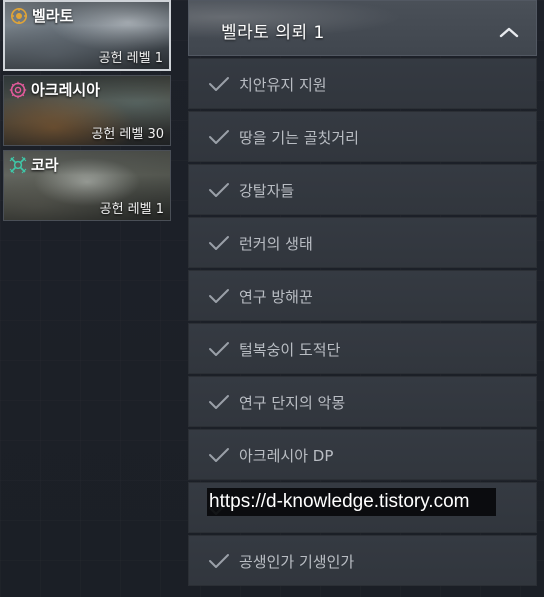 This screenshot has width=544, height=597. What do you see at coordinates (18, 165) in the screenshot?
I see `kora-emblem-icon` at bounding box center [18, 165].